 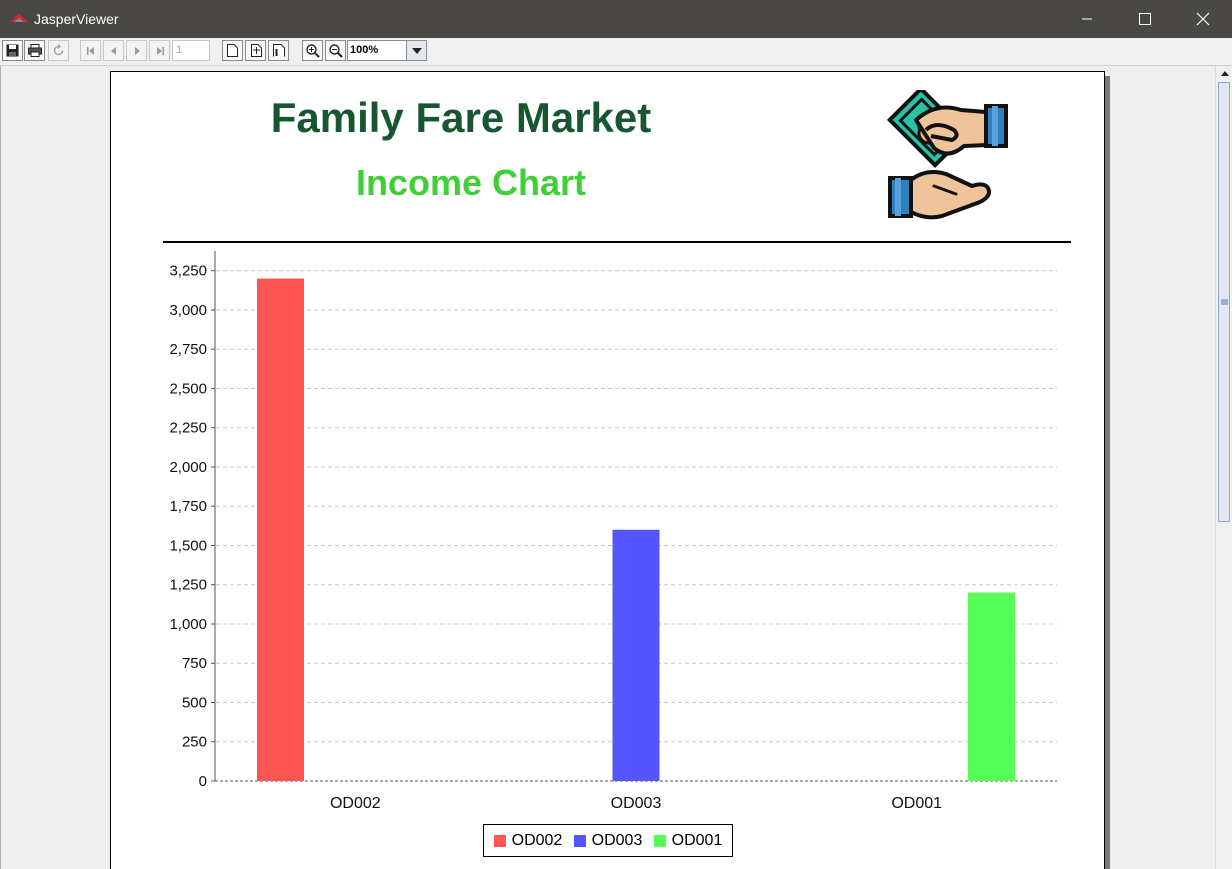 I want to click on reload-icon, so click(x=58, y=50).